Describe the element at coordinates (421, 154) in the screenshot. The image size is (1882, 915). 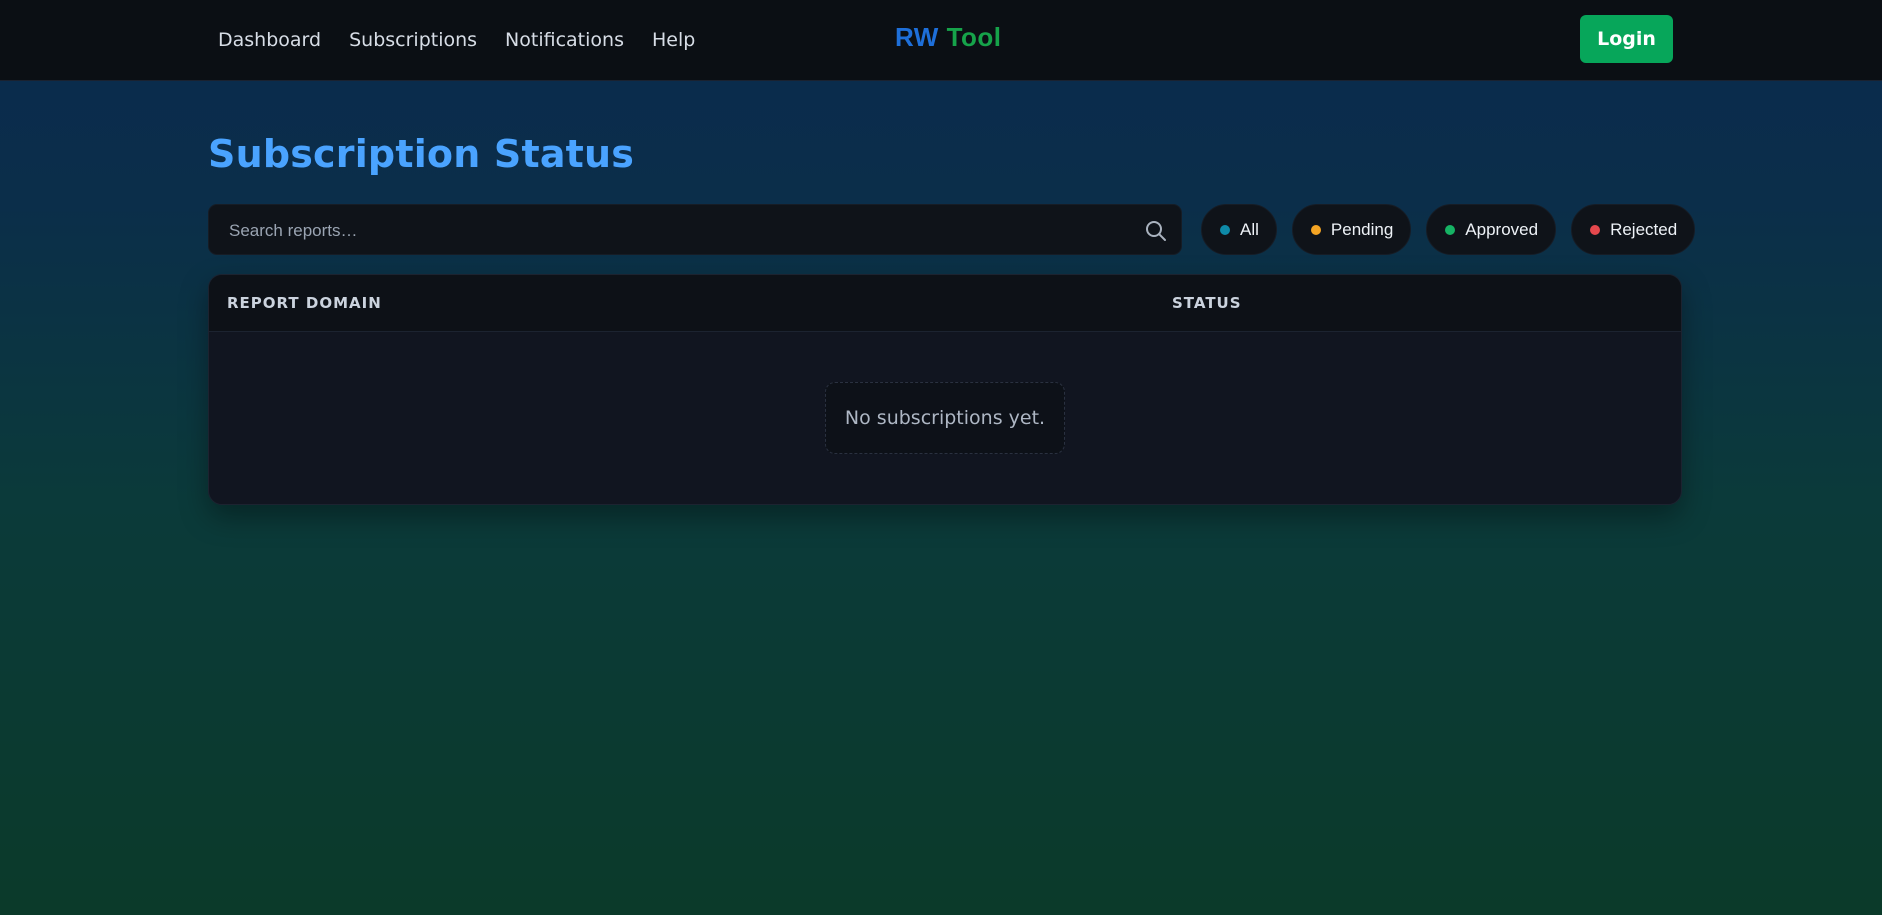
I see `page-title: Subscription Status` at that location.